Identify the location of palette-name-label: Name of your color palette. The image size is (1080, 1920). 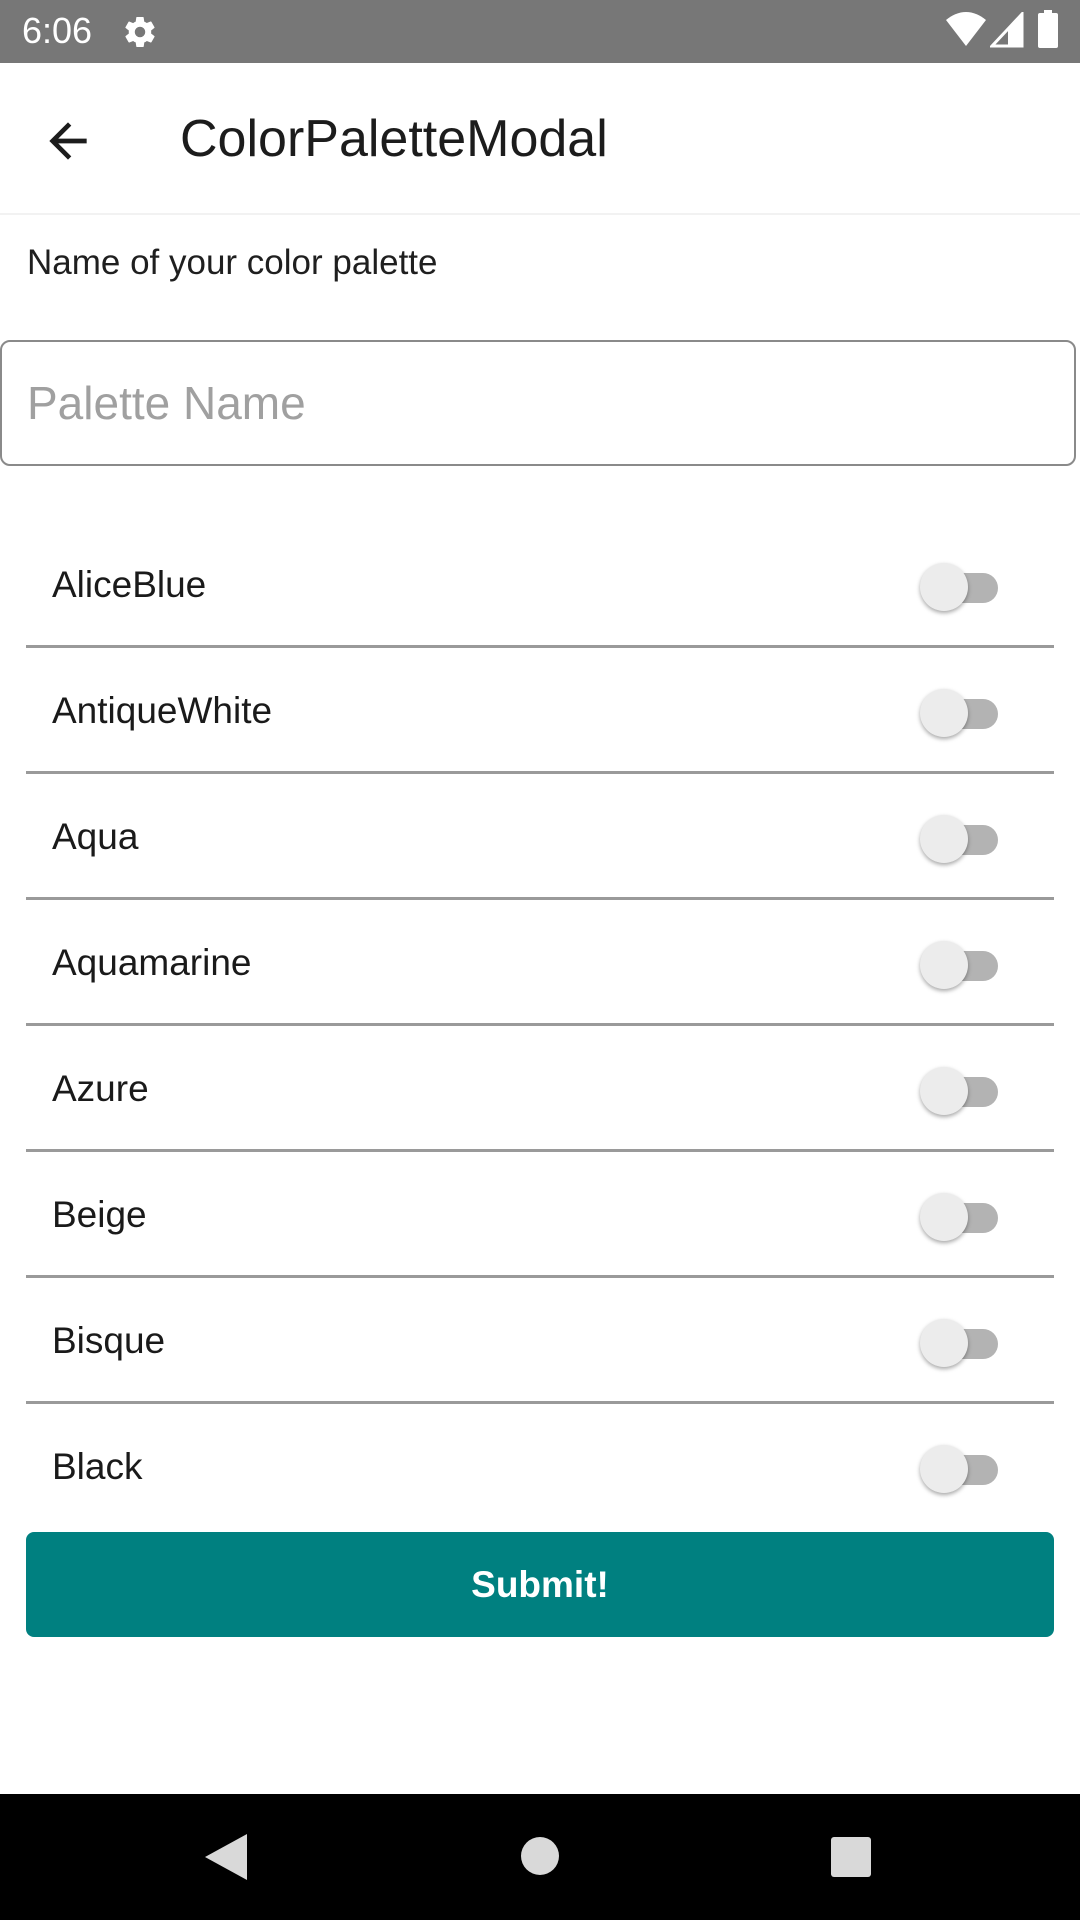
(232, 262).